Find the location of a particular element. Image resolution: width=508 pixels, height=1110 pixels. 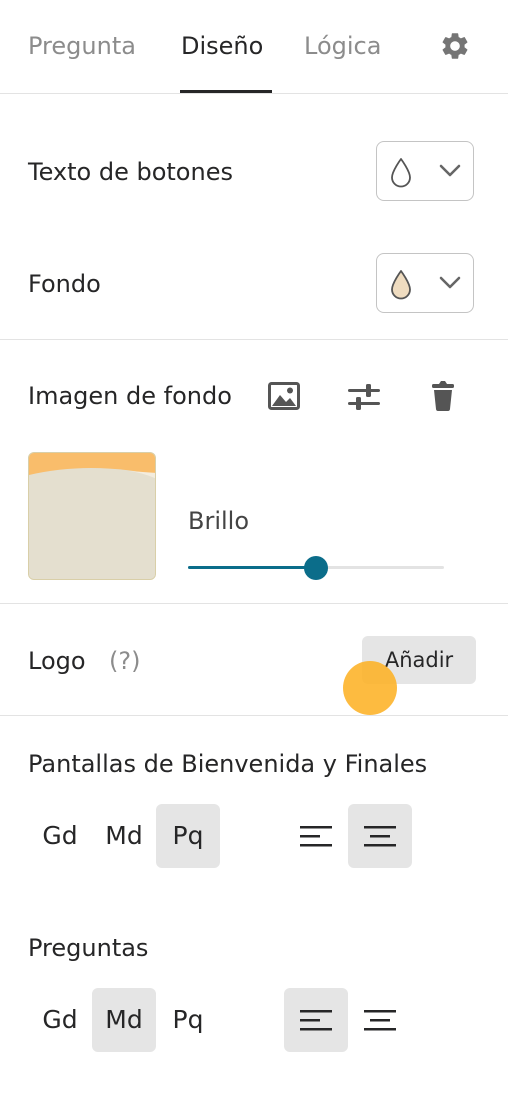

background-image-thumbnail is located at coordinates (92, 516).